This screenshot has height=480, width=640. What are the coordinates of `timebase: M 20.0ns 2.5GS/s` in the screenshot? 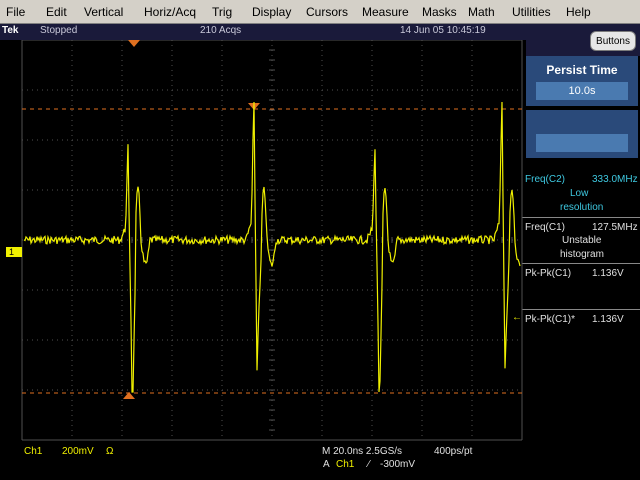 It's located at (362, 451).